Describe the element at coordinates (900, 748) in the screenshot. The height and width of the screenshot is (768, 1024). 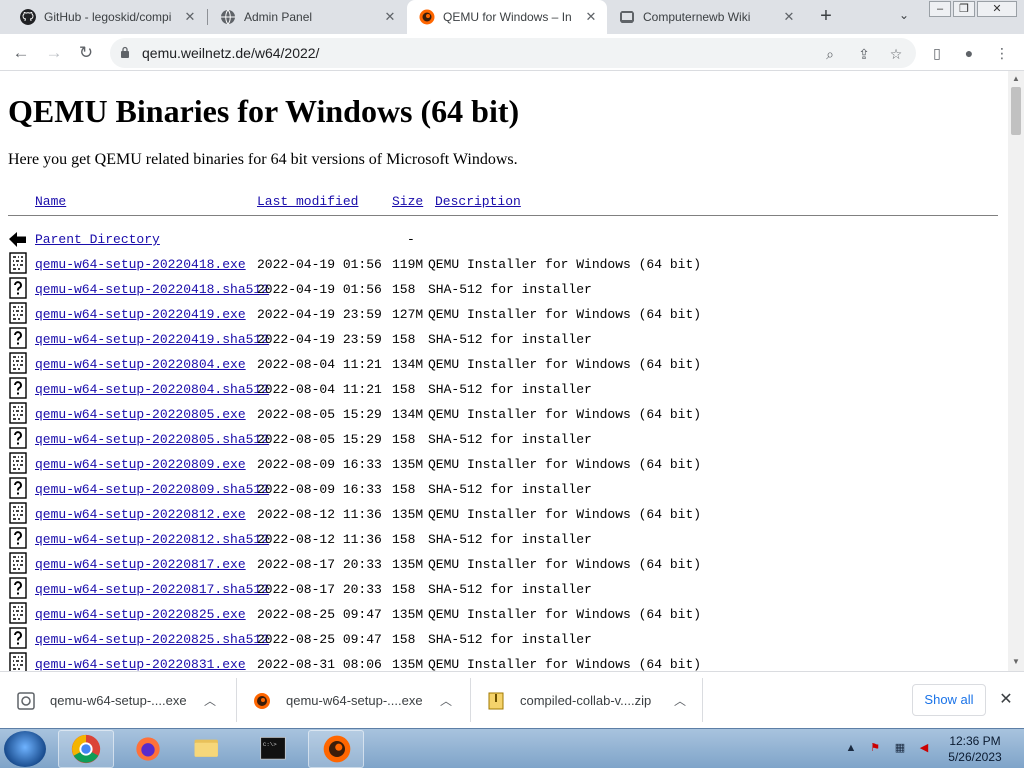
I see `network-icon: ▦` at that location.